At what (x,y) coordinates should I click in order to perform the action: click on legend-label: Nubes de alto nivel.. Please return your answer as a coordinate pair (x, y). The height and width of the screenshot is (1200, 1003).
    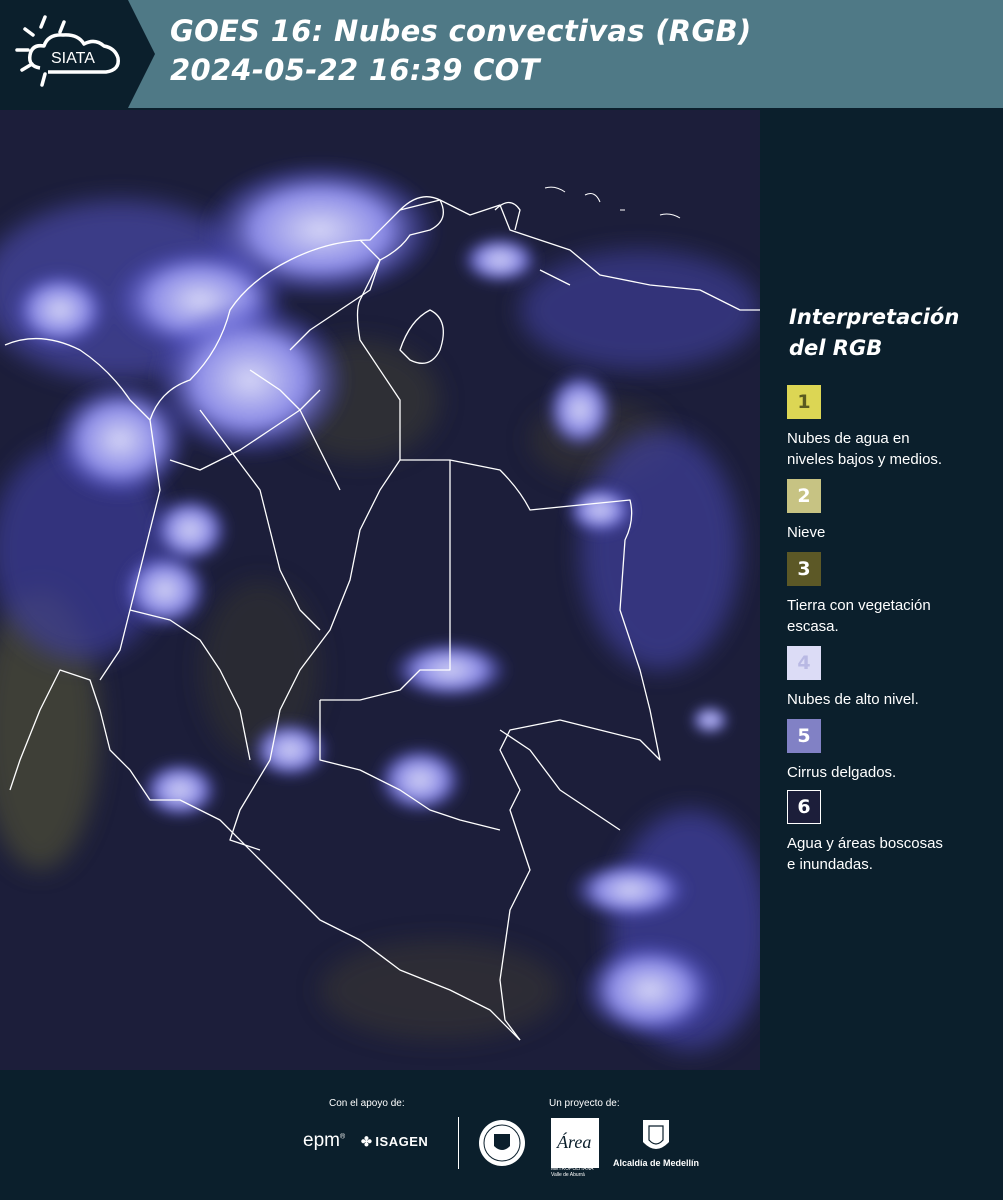
    Looking at the image, I should click on (892, 699).